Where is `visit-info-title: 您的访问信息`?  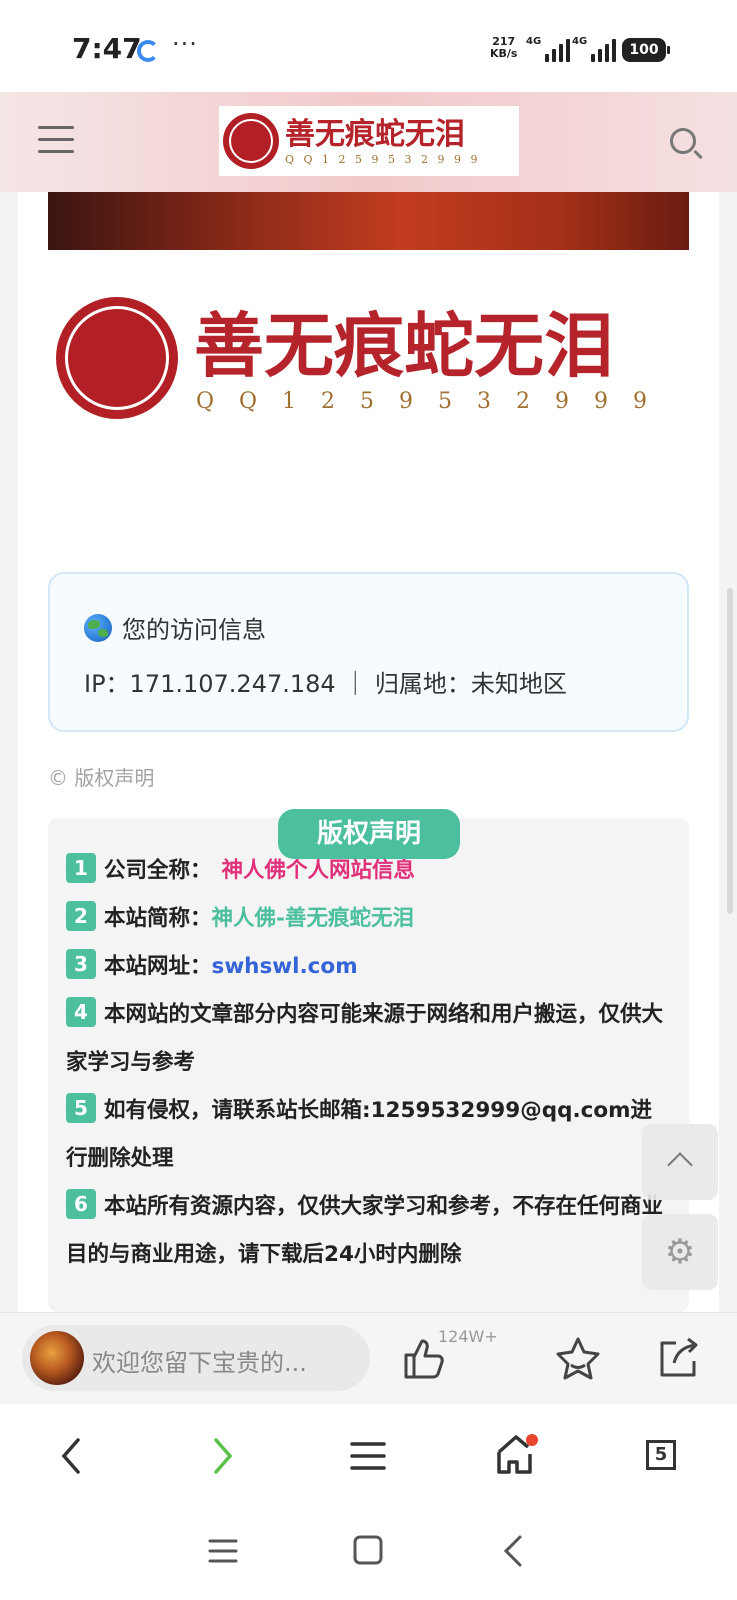 visit-info-title: 您的访问信息 is located at coordinates (175, 627).